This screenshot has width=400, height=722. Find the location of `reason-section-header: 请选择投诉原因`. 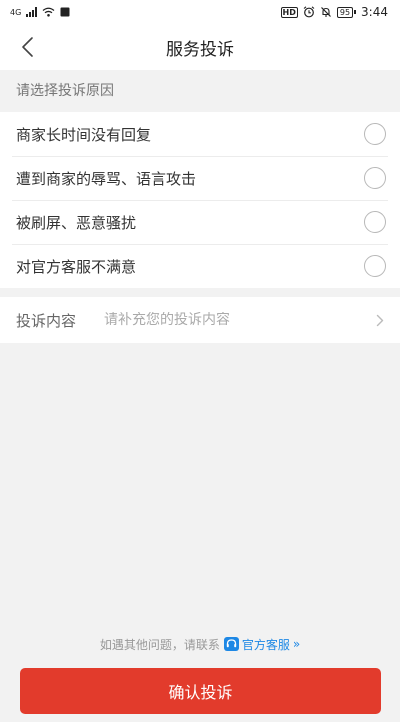

reason-section-header: 请选择投诉原因 is located at coordinates (200, 90).